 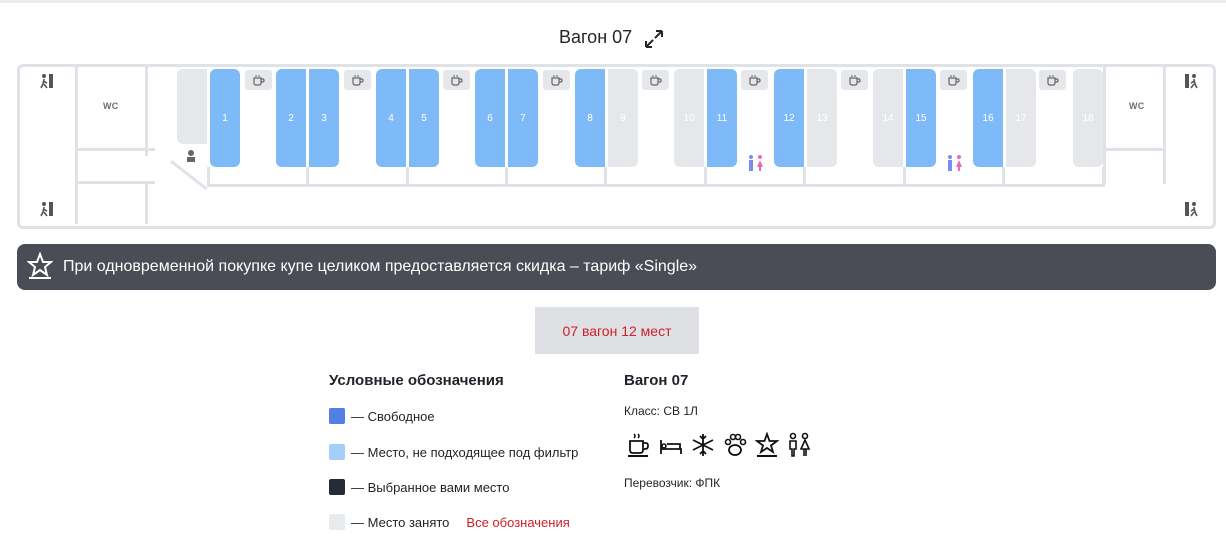 I want to click on legend-item-free: — Свободное, so click(x=382, y=416).